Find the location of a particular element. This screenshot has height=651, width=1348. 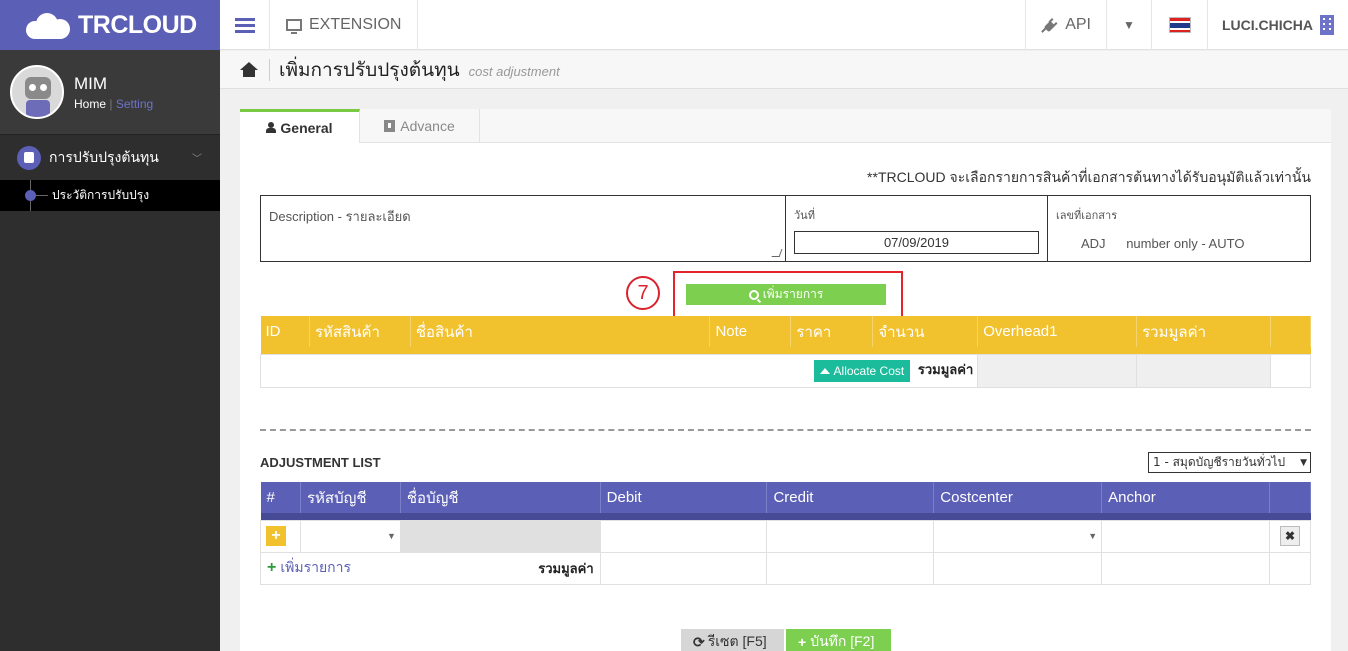

col-price: ราคา is located at coordinates (832, 331).